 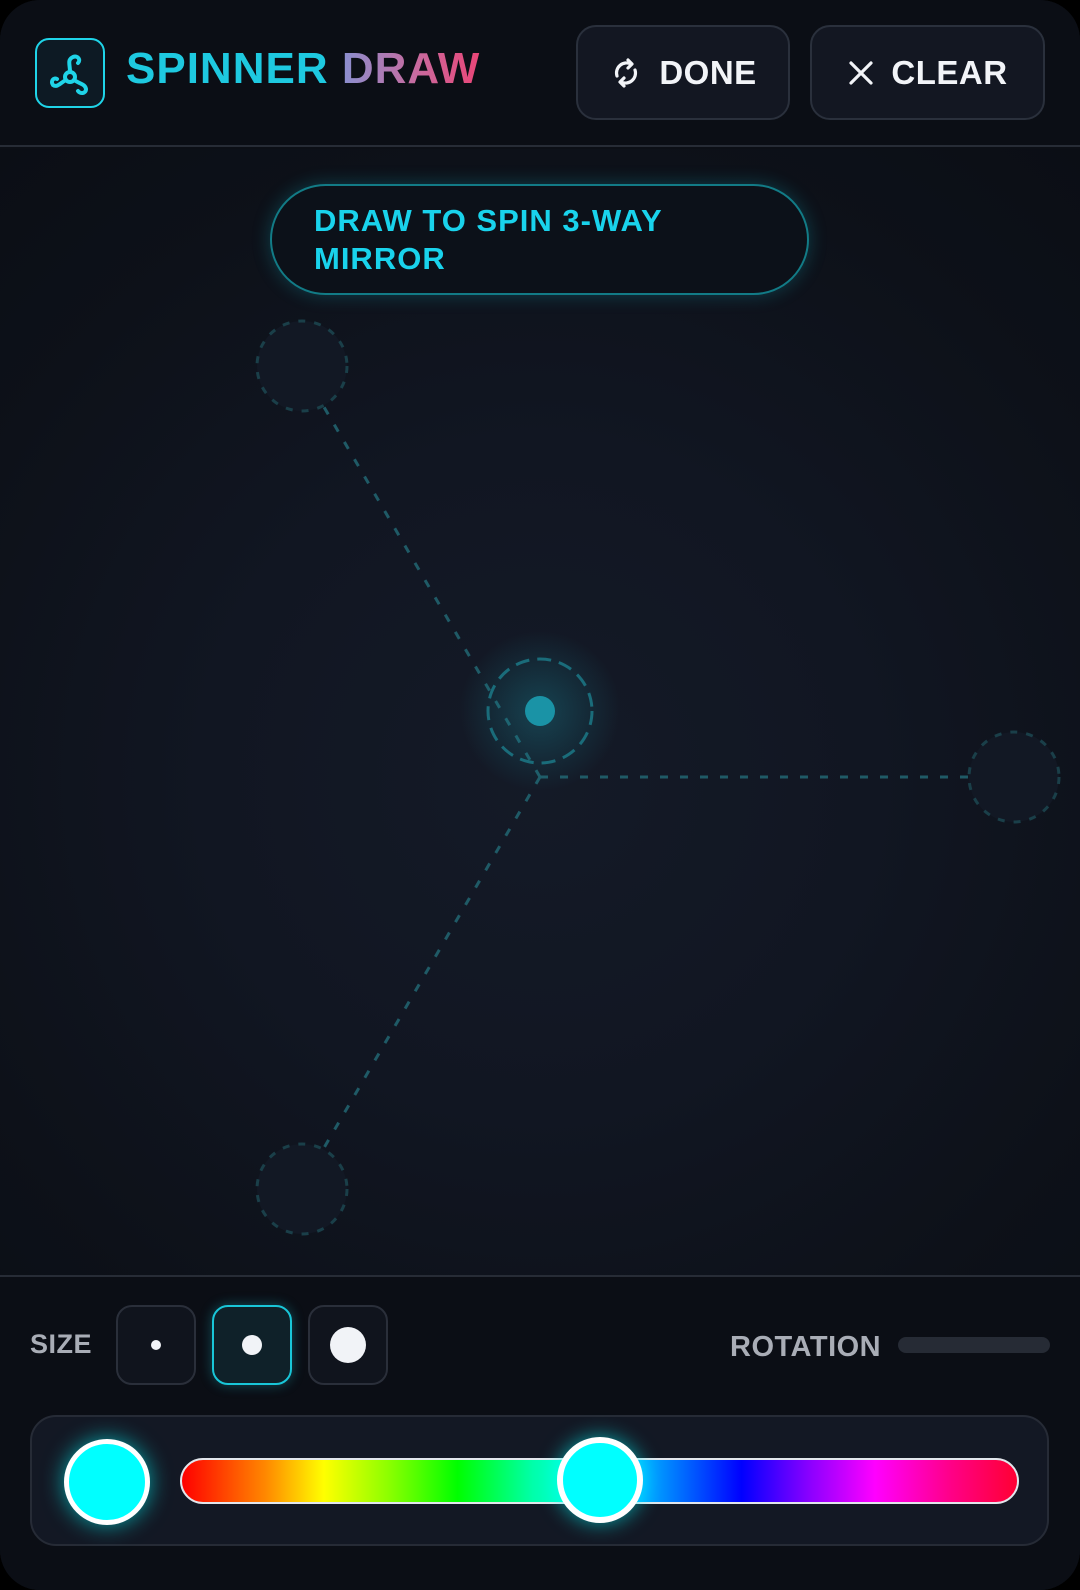 I want to click on size-button-small, so click(x=156, y=1345).